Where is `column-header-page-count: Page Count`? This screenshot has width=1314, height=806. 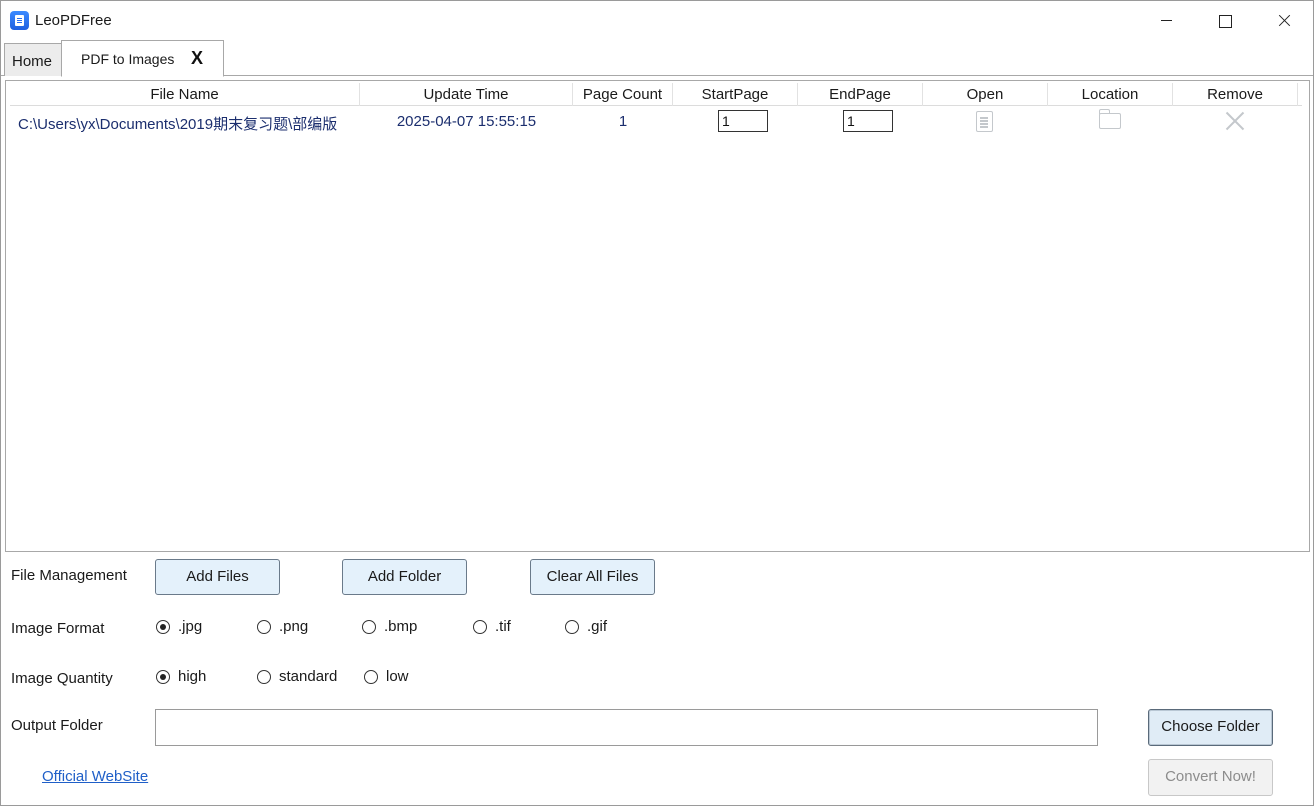
column-header-page-count: Page Count is located at coordinates (623, 94).